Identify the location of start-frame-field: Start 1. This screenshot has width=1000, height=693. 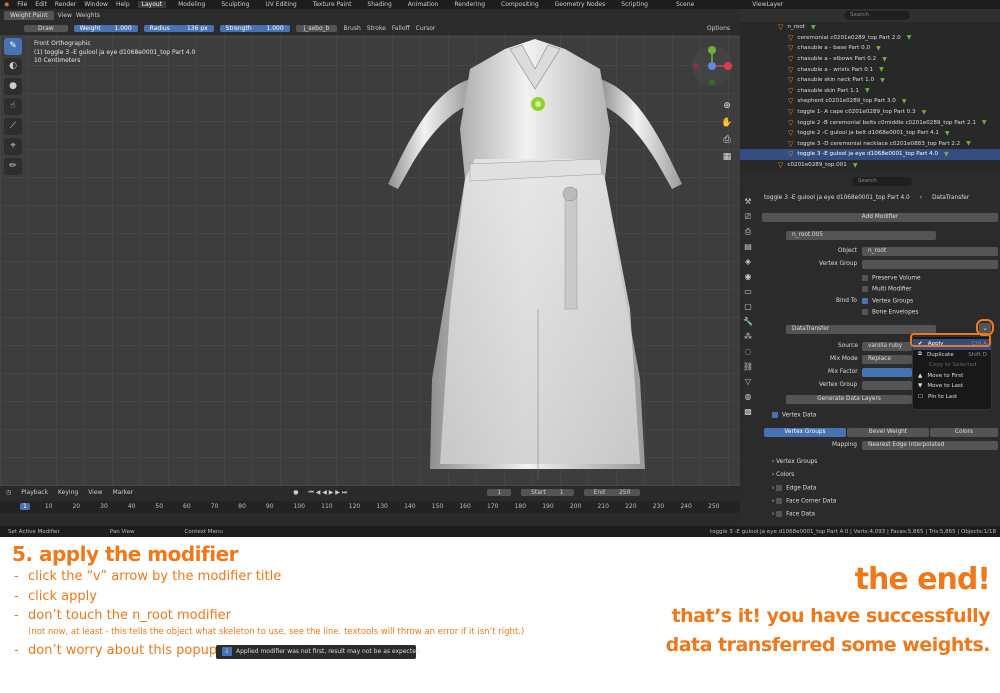
(547, 492).